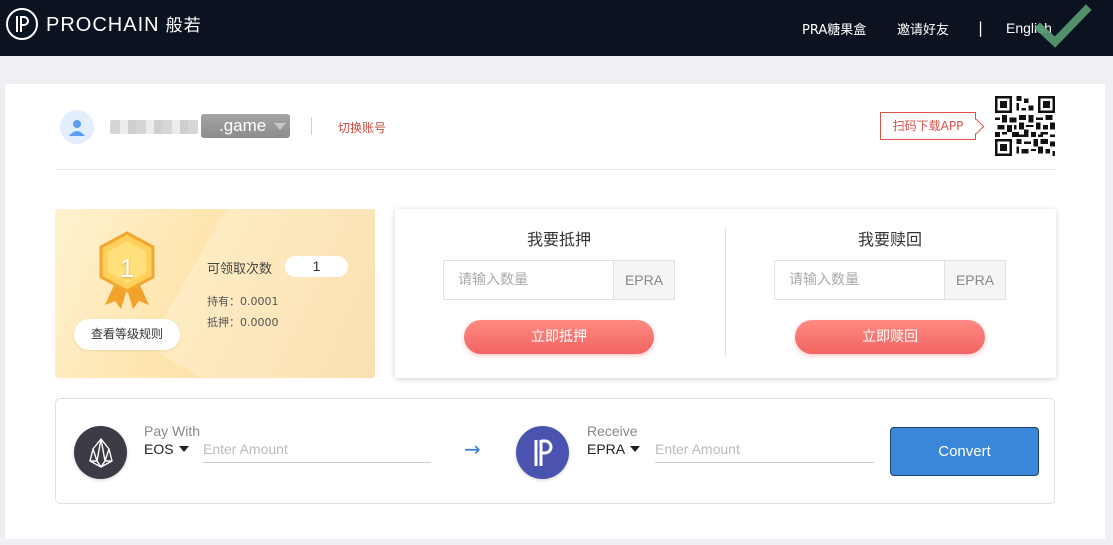  Describe the element at coordinates (215, 293) in the screenshot. I see `level-card: 1 查看等级规则 可领取次数 1 持有：0.0001 抵押：0.0000` at that location.